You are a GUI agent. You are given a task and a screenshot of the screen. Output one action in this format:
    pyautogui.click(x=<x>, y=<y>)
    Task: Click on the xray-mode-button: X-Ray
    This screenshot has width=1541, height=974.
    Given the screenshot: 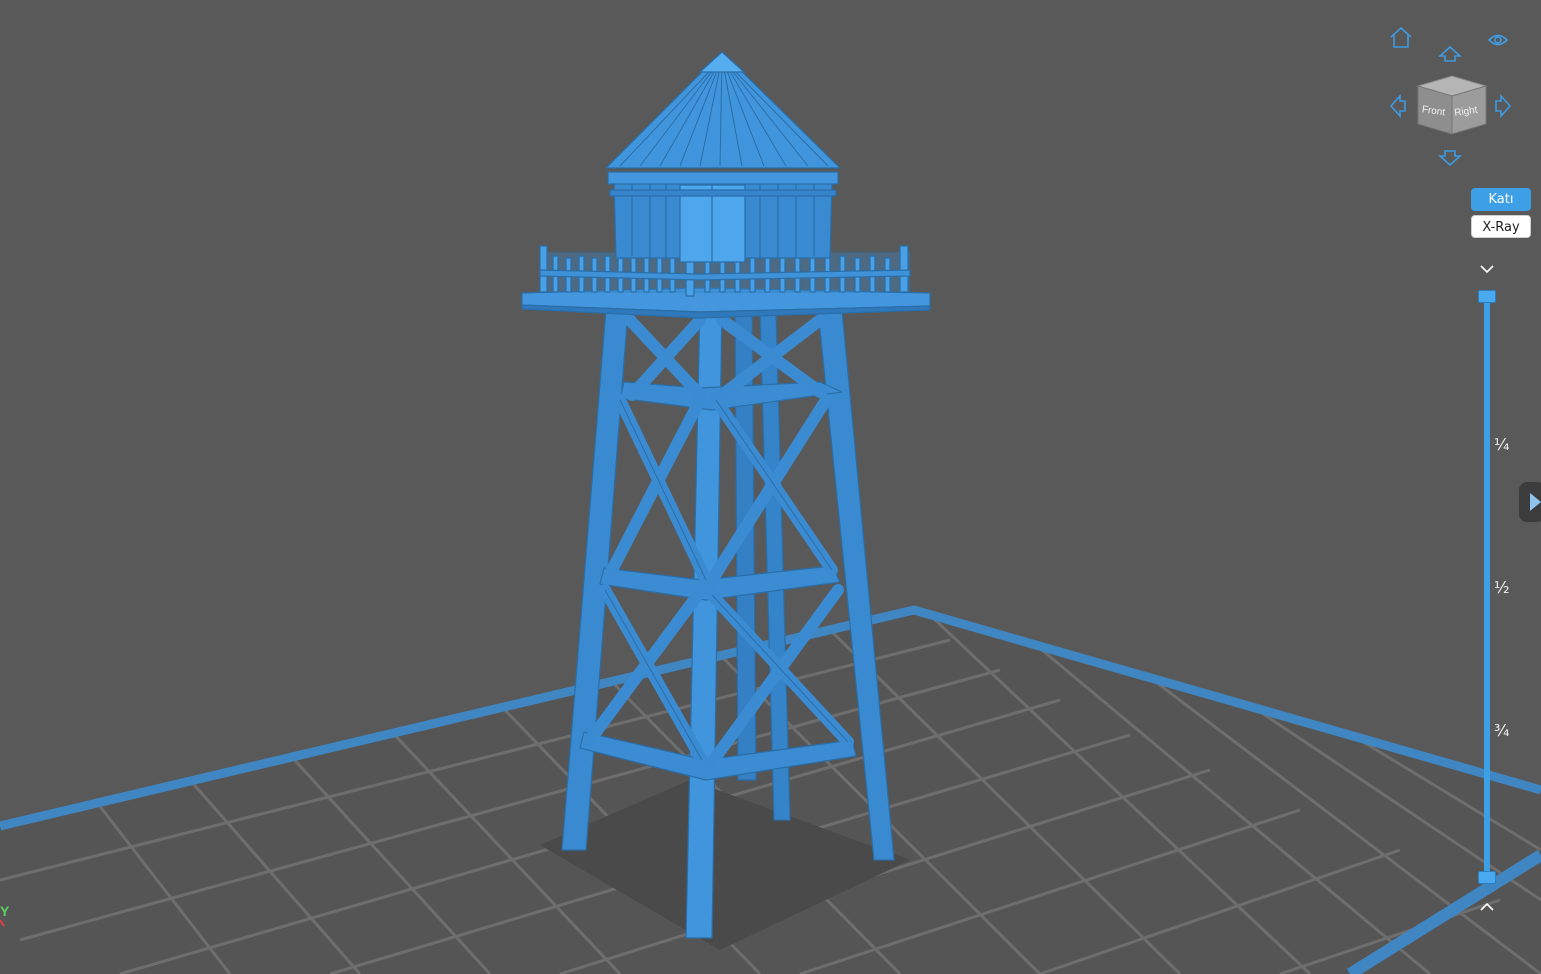 What is the action you would take?
    pyautogui.click(x=1501, y=226)
    